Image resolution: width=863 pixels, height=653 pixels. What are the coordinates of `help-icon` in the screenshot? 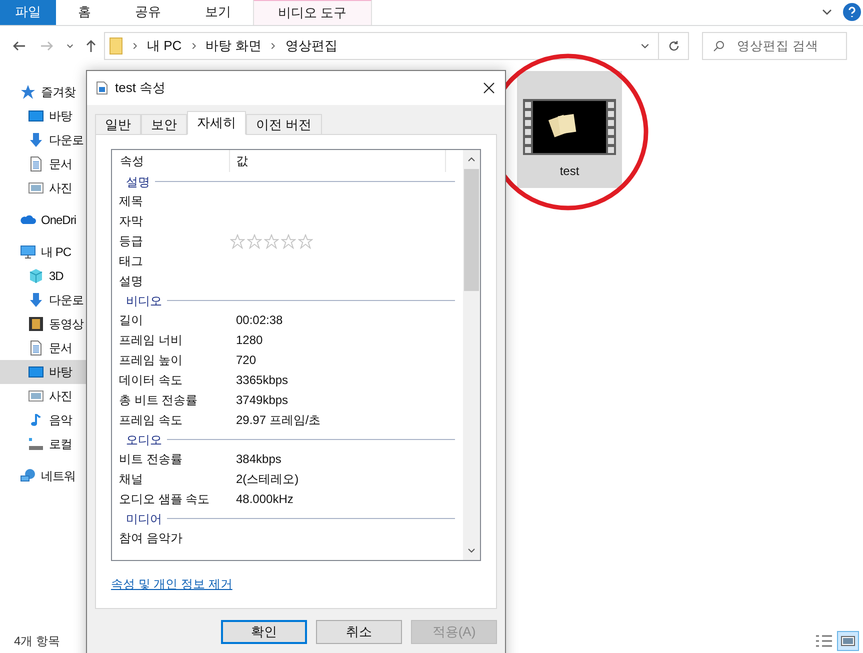 It's located at (852, 12).